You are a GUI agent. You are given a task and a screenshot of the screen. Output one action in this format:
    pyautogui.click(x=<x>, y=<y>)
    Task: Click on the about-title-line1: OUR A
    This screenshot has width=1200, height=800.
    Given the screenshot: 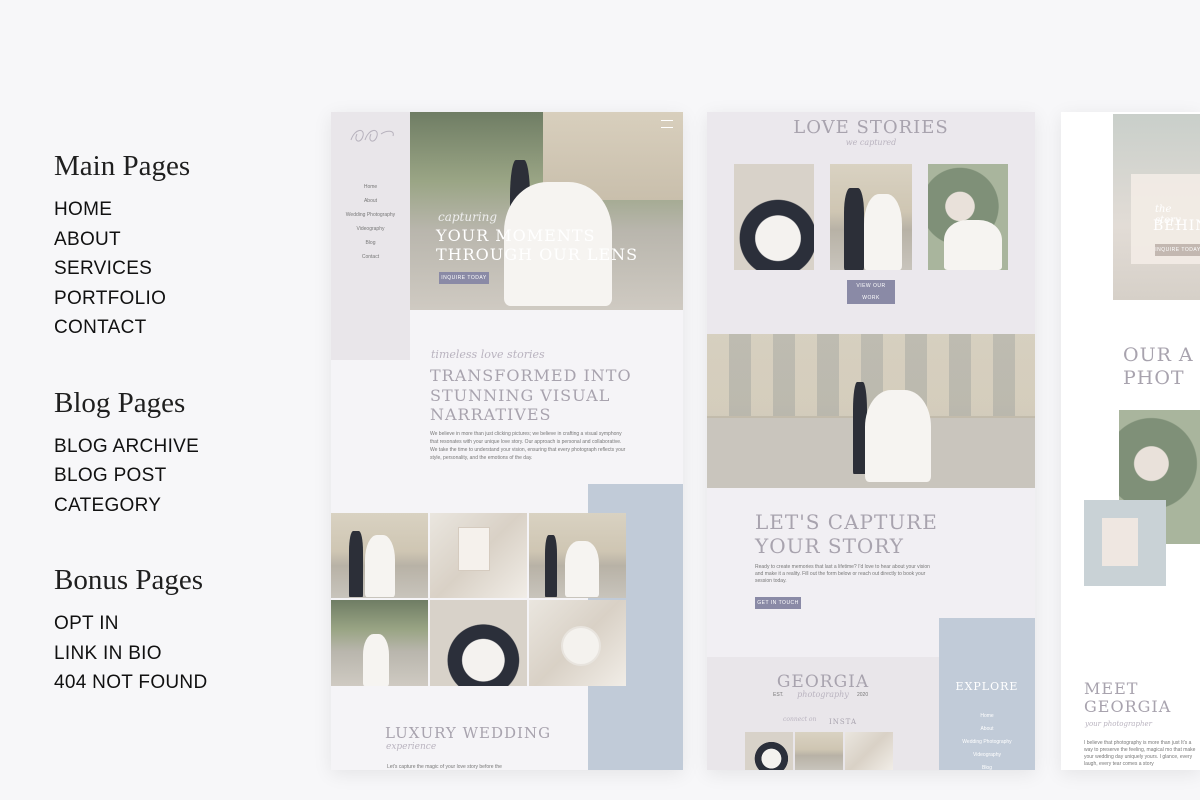 What is the action you would take?
    pyautogui.click(x=1158, y=355)
    